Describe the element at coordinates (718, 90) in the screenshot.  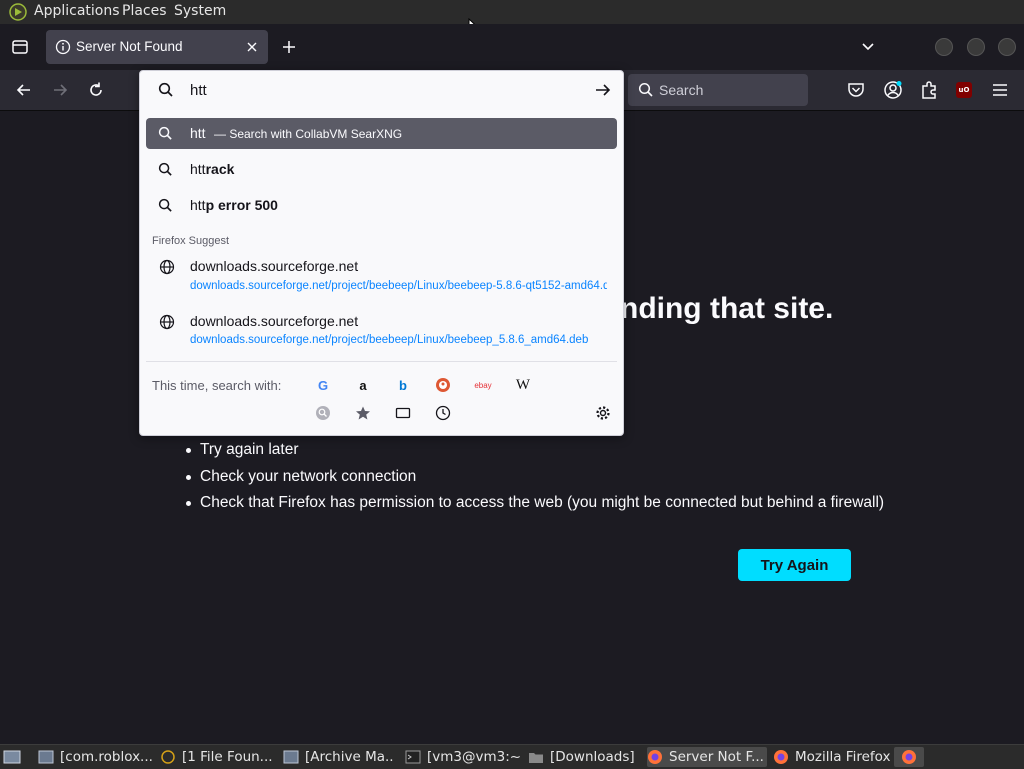
I see `search-bar: Search` at that location.